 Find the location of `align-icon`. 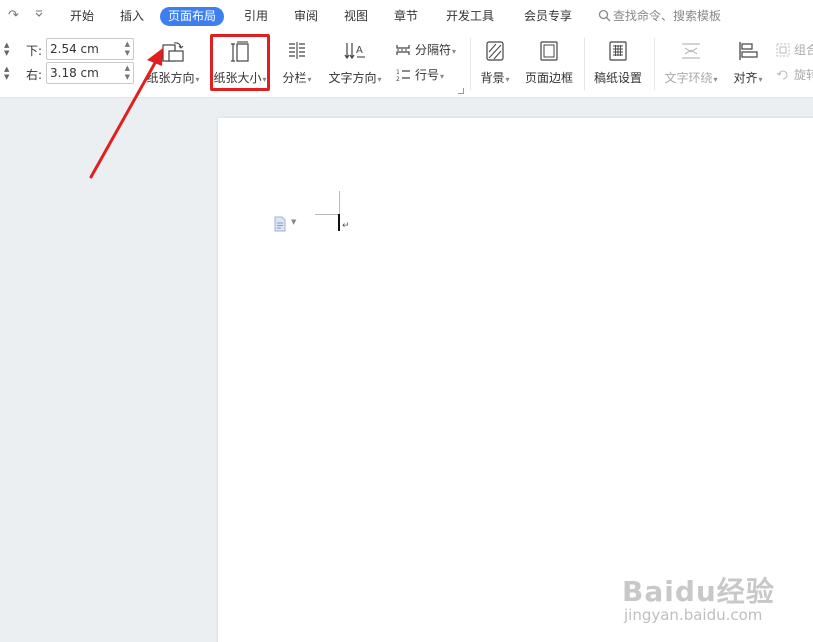

align-icon is located at coordinates (748, 51).